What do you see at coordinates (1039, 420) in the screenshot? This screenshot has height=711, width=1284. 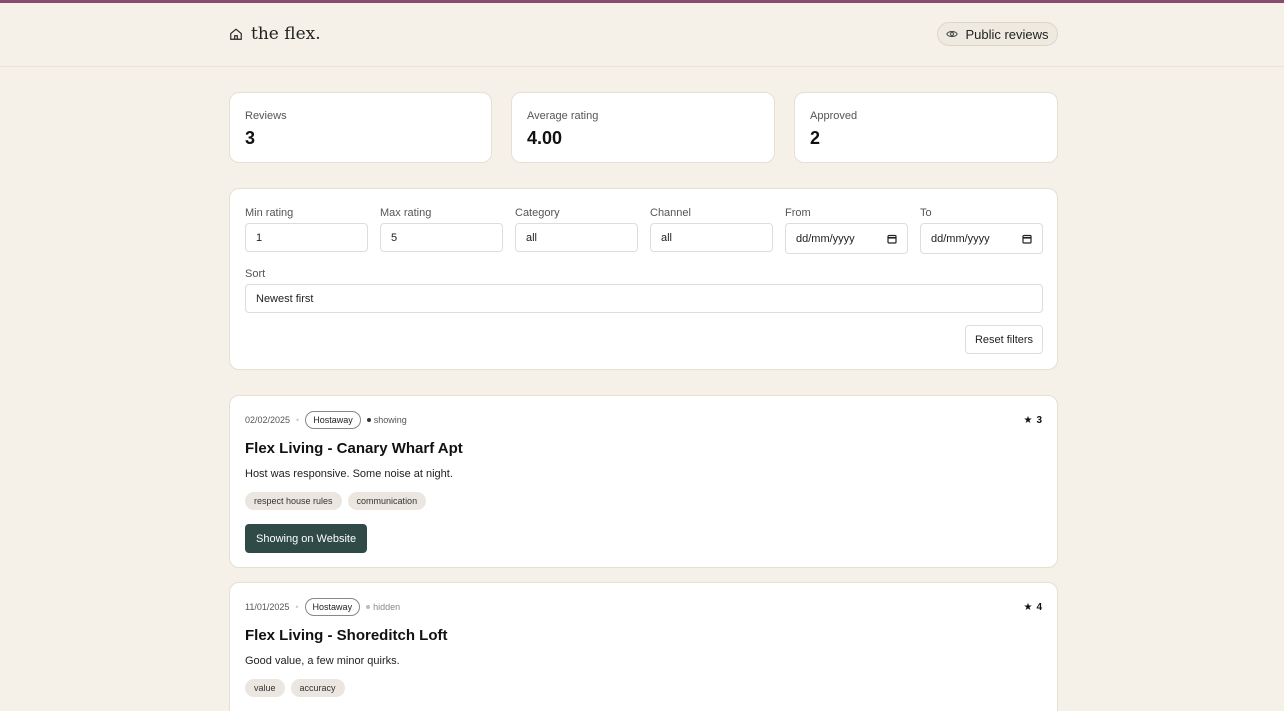 I see `rating-value: 3` at bounding box center [1039, 420].